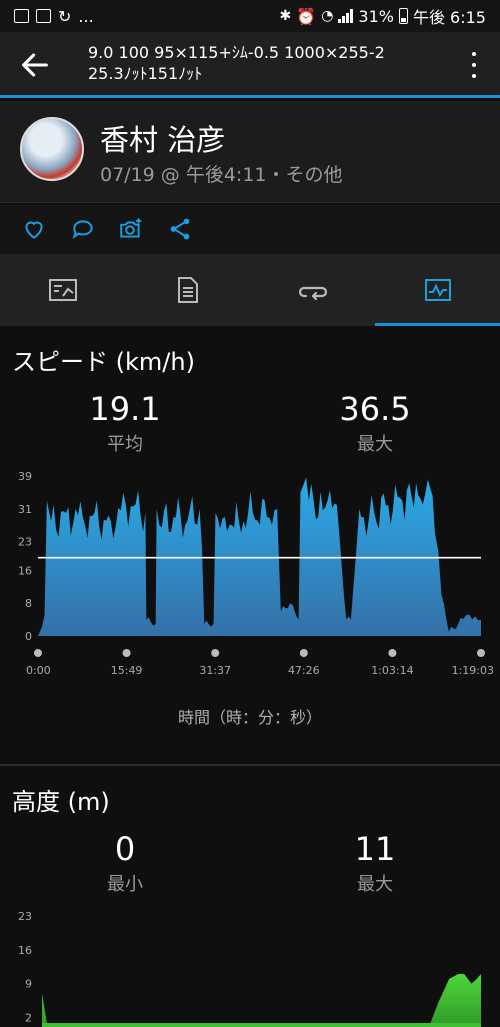 The image size is (500, 1027). I want to click on speed-max: 36.5 最大, so click(375, 423).